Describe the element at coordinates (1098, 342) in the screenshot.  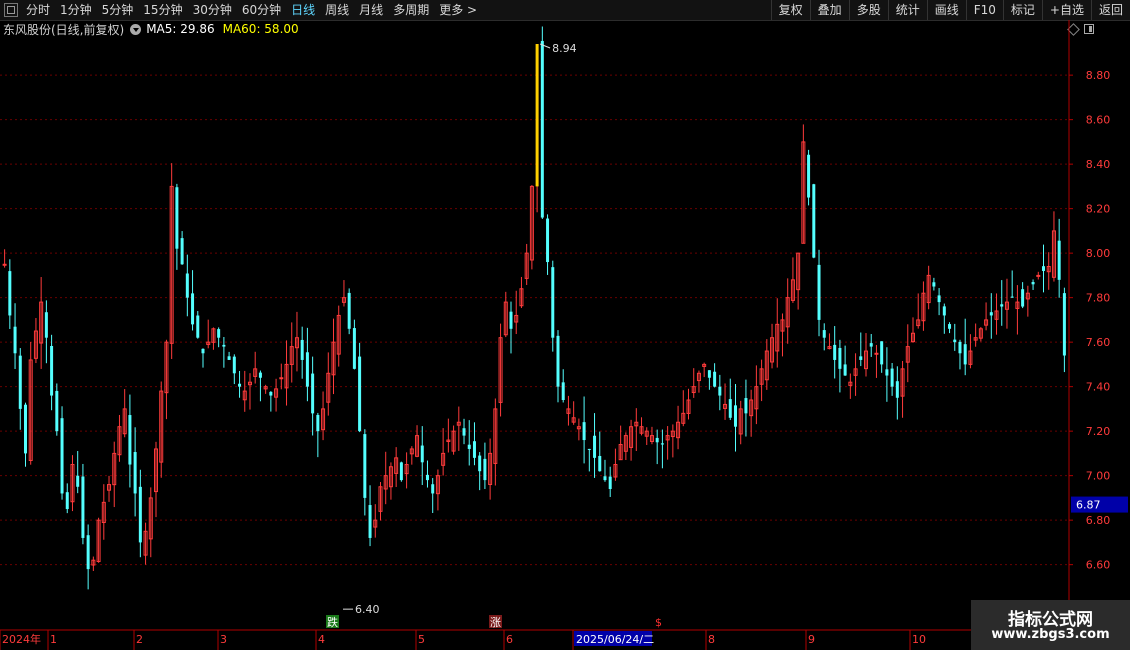
I see `y-tick-label: 7.60` at that location.